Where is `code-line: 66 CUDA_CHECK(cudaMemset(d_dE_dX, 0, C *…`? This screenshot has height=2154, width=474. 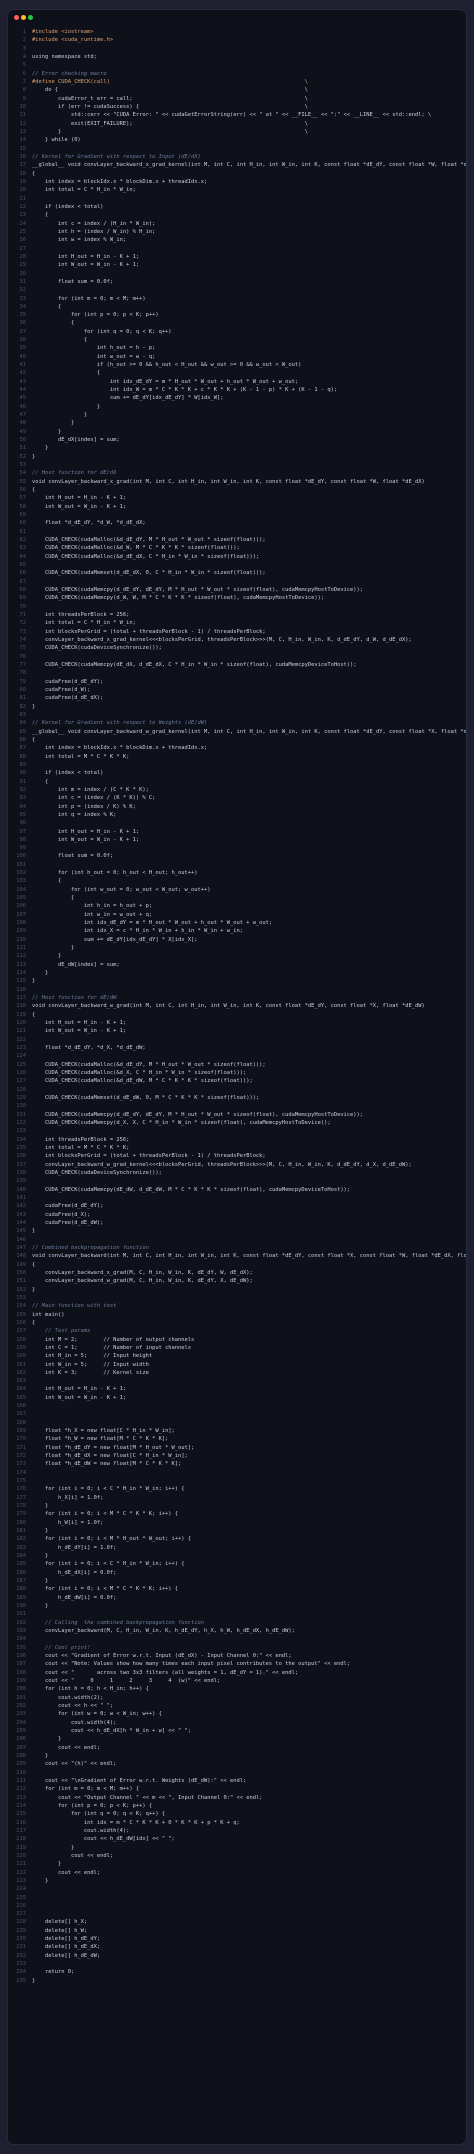 code-line: 66 CUDA_CHECK(cudaMemset(d_dE_dX, 0, C *… is located at coordinates (237, 573).